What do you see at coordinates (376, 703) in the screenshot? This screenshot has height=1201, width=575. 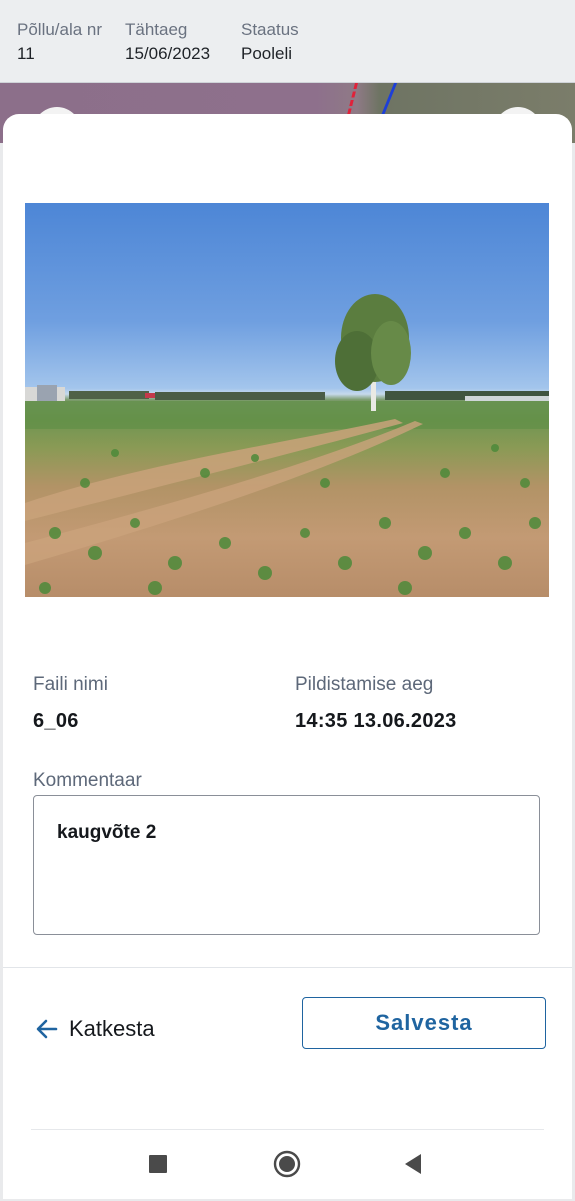 I see `photo-time-block: Pildistamise aeg 14:35 13.06.2023` at bounding box center [376, 703].